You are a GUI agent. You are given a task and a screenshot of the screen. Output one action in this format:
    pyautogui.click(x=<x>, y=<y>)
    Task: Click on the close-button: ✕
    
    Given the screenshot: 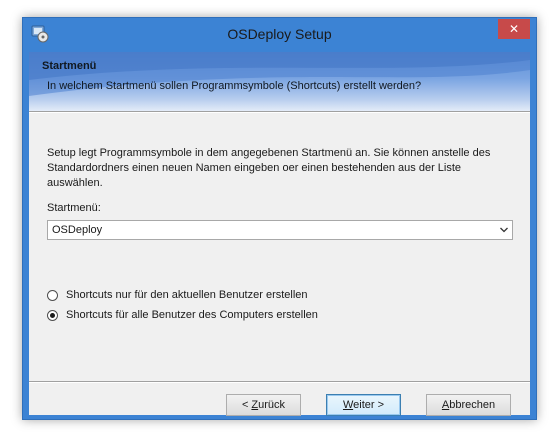 What is the action you would take?
    pyautogui.click(x=514, y=29)
    